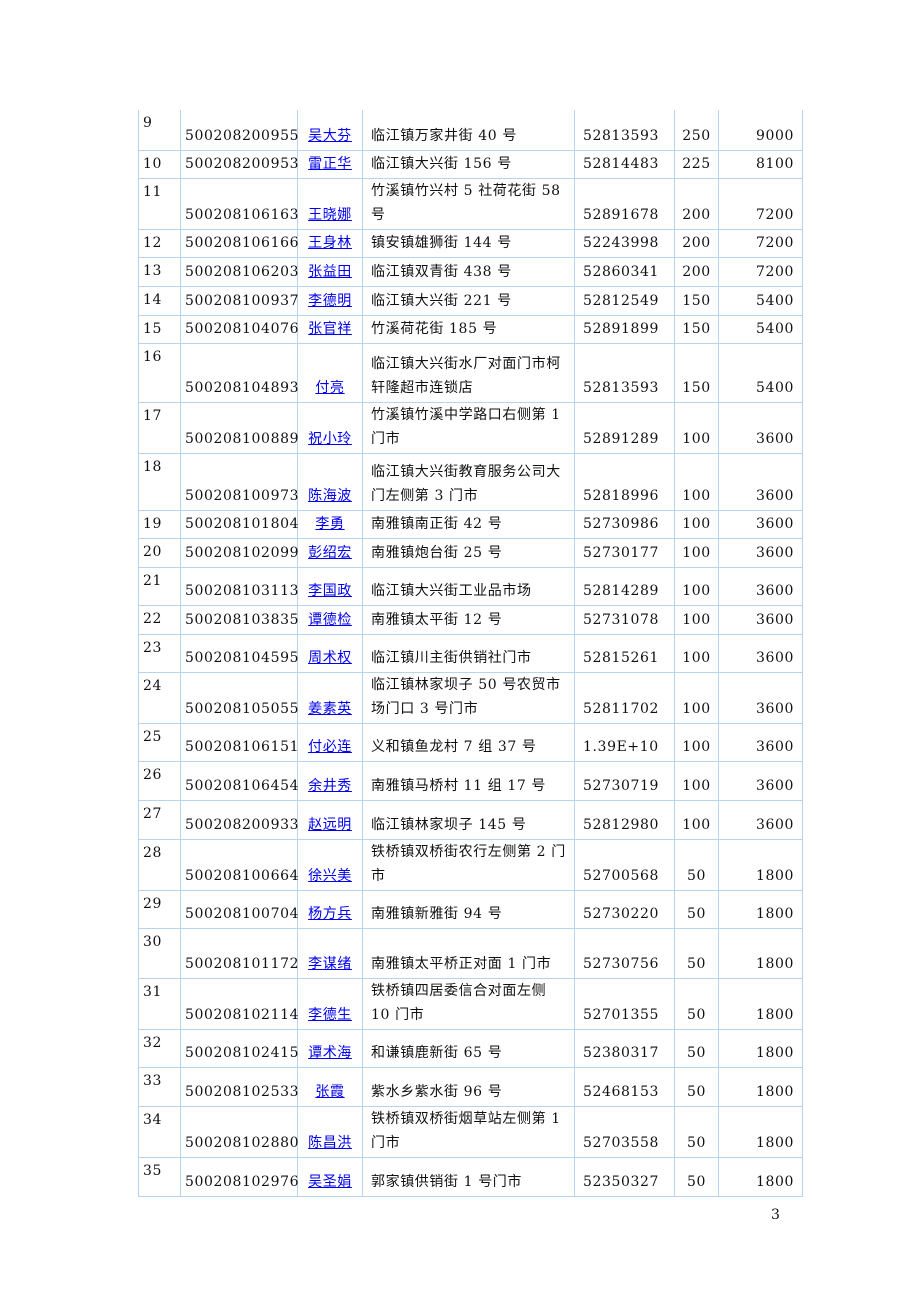 This screenshot has height=1302, width=920. What do you see at coordinates (621, 708) in the screenshot?
I see `row-phone: 52811702` at bounding box center [621, 708].